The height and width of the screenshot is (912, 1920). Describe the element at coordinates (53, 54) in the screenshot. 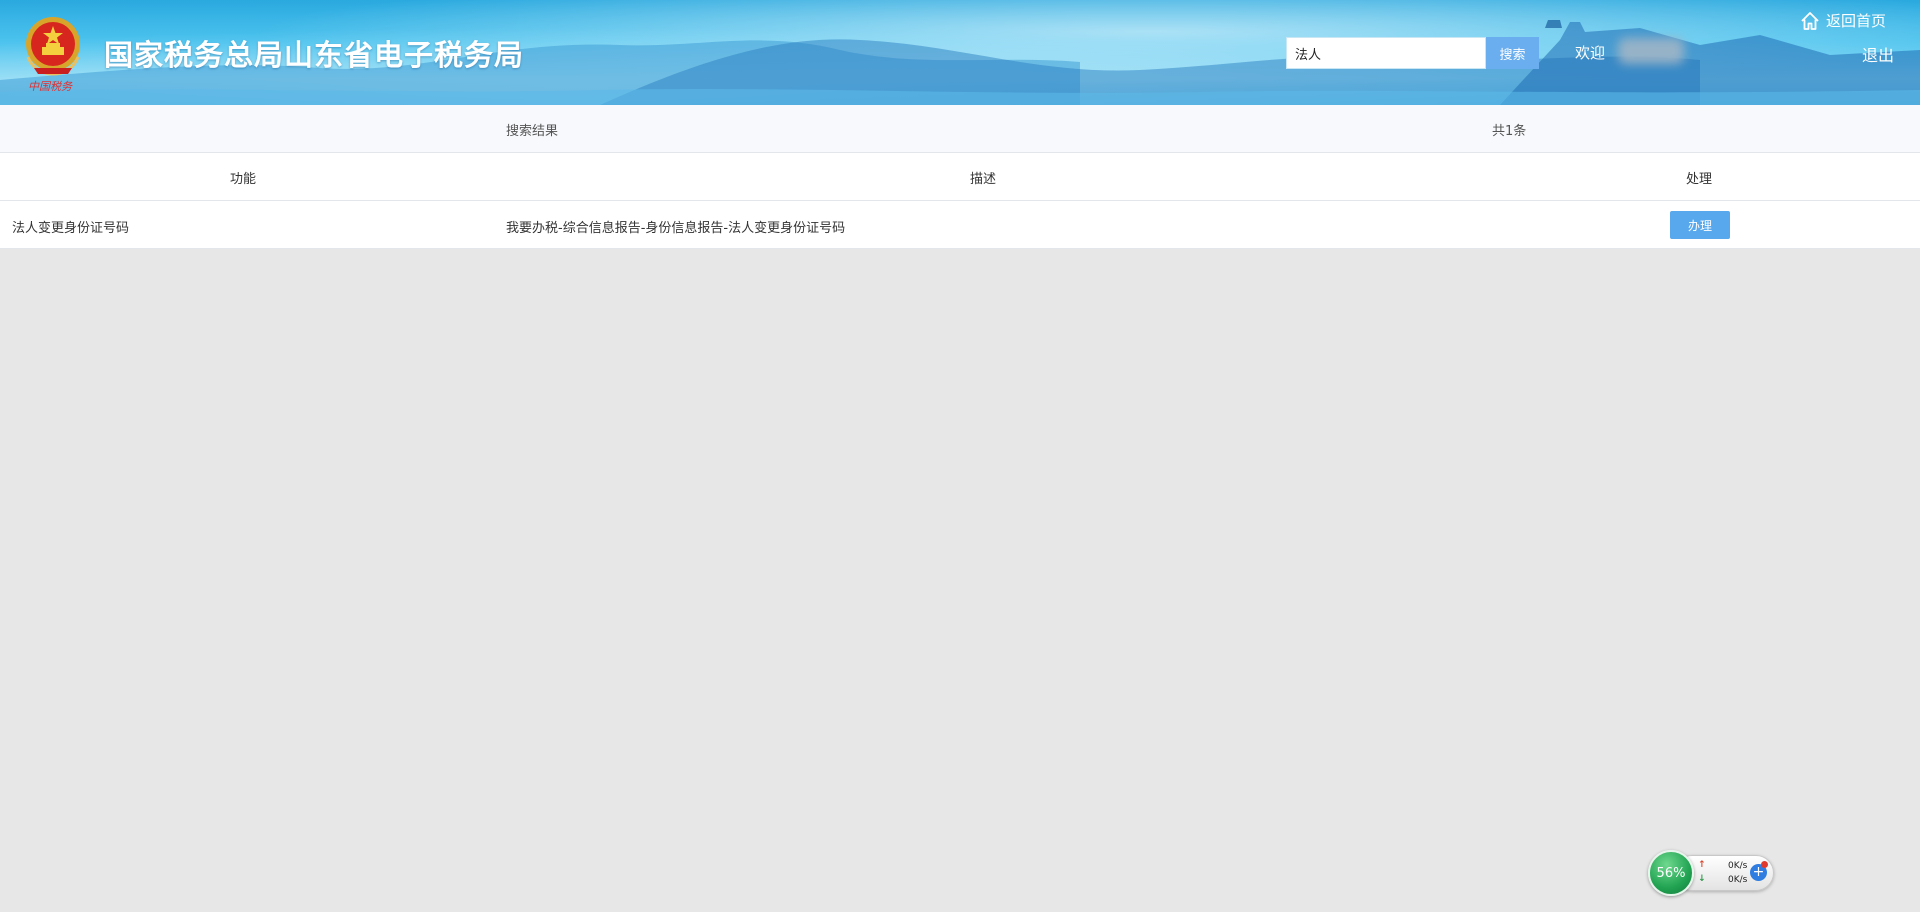

I see `national-emblem-logo: 中国税务` at that location.